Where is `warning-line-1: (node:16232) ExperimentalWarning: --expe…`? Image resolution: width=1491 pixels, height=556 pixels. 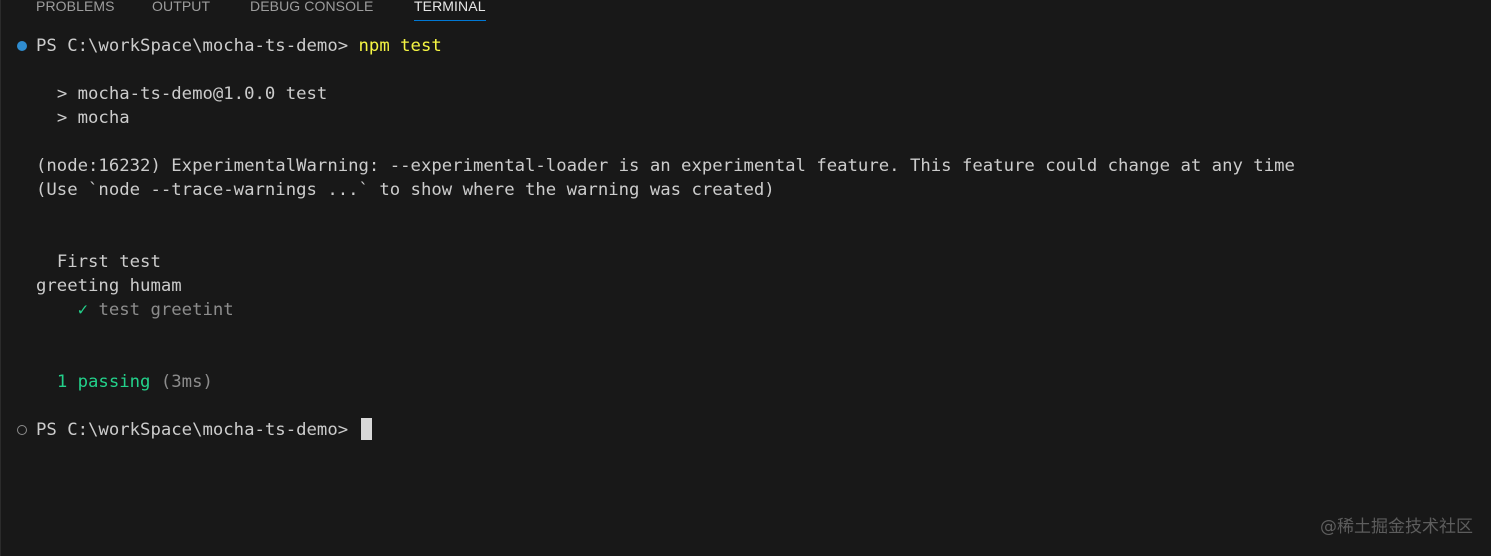 warning-line-1: (node:16232) ExperimentalWarning: --expe… is located at coordinates (665, 166).